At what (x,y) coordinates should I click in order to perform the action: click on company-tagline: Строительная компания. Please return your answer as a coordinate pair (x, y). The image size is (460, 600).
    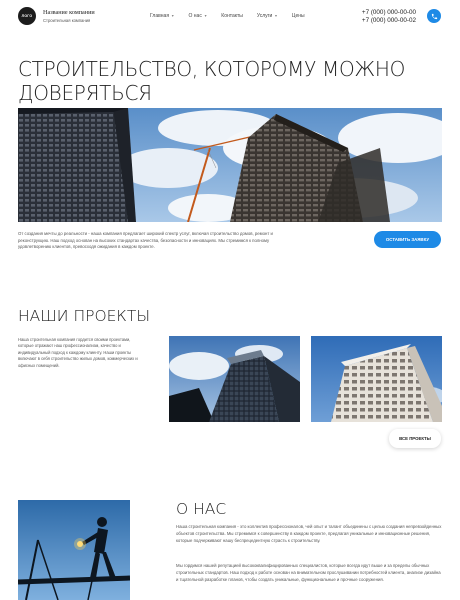
    Looking at the image, I should click on (67, 20).